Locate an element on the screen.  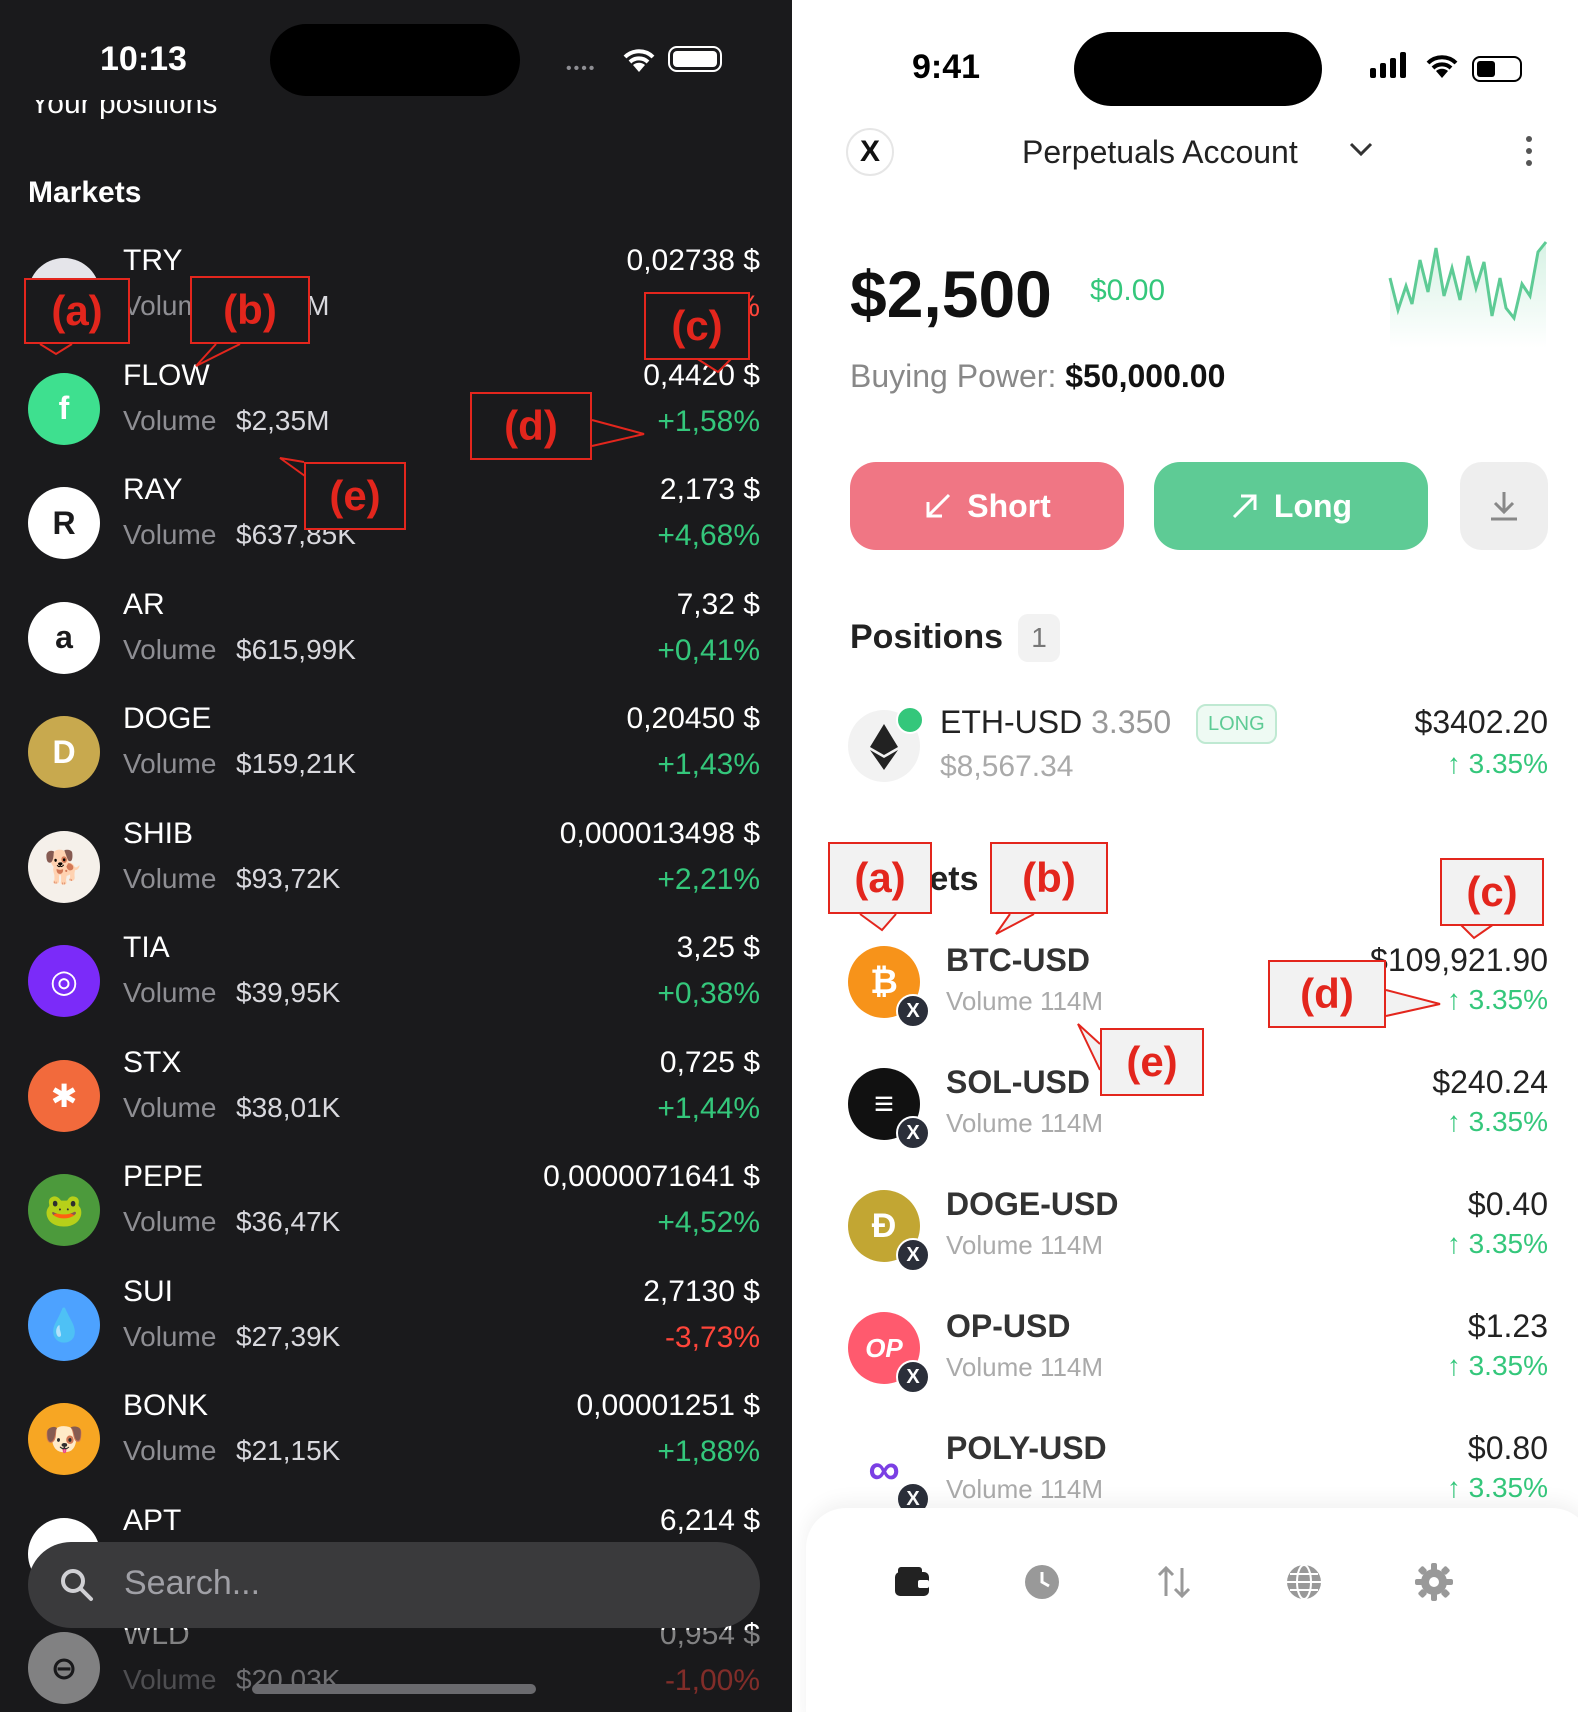
download-icon is located at coordinates (1504, 506).